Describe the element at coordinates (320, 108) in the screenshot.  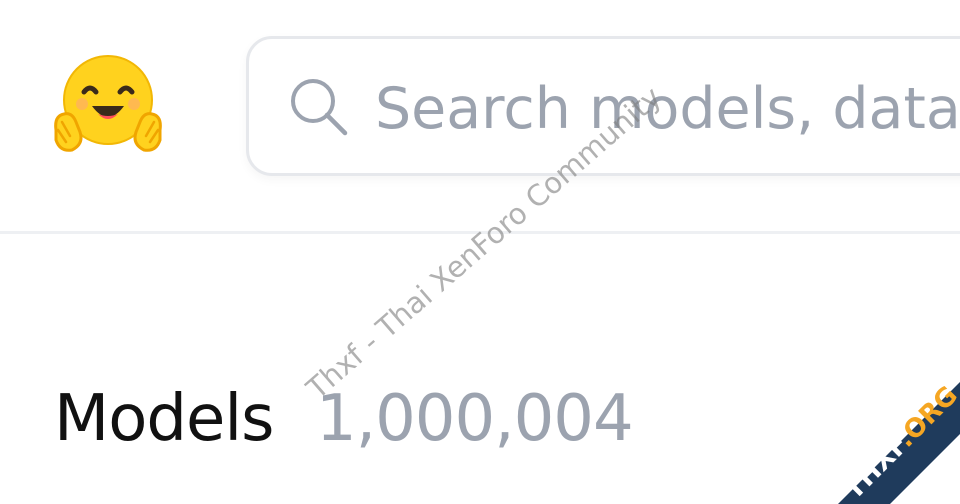
I see `search-icon` at that location.